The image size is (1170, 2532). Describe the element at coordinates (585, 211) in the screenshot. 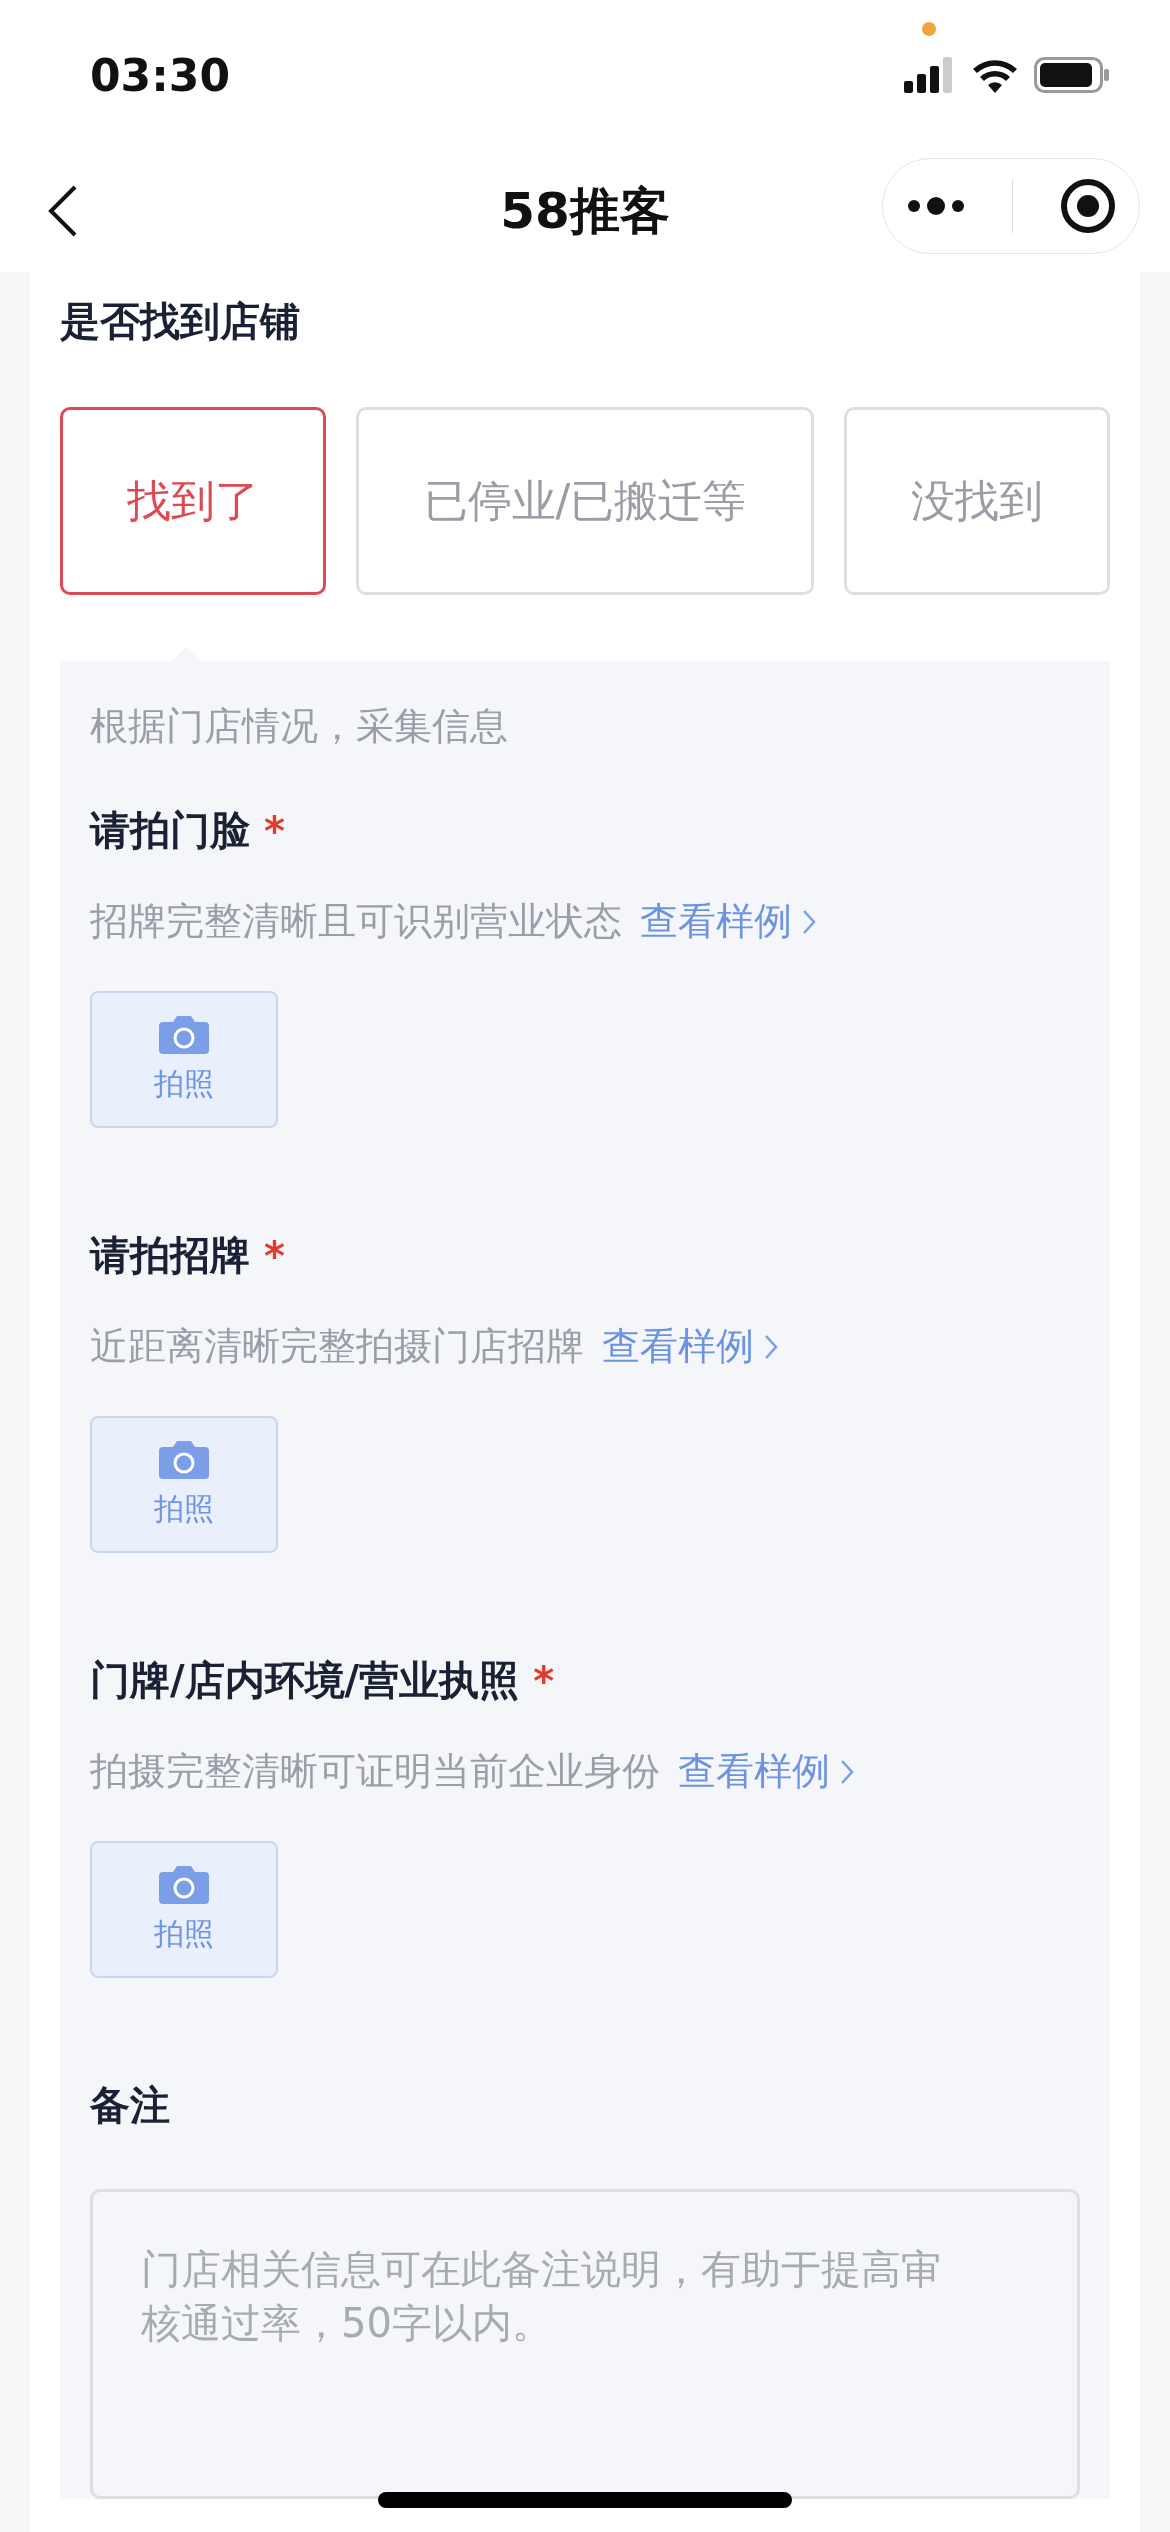

I see `page-title: 58推客` at that location.